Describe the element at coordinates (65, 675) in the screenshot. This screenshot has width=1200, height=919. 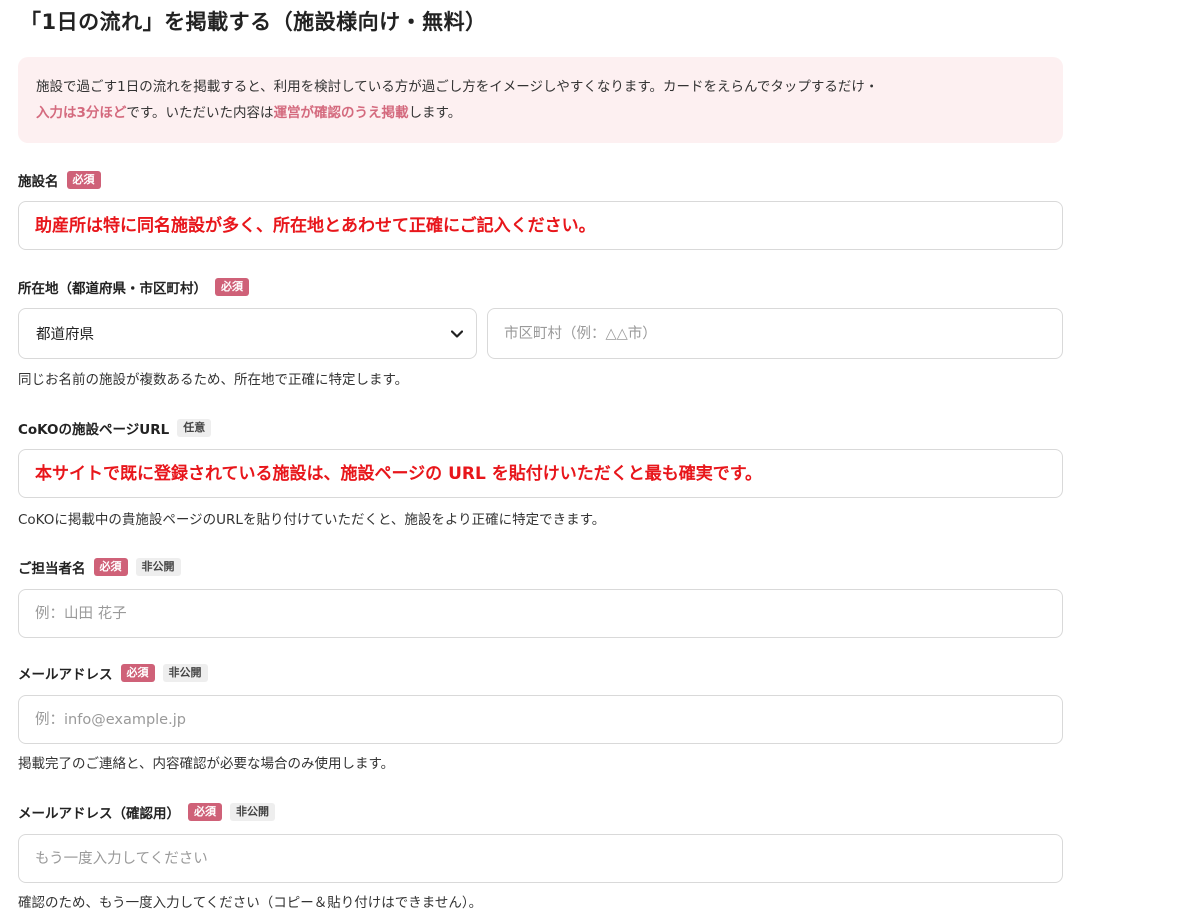
I see `email-label-text: メールアドレス` at that location.